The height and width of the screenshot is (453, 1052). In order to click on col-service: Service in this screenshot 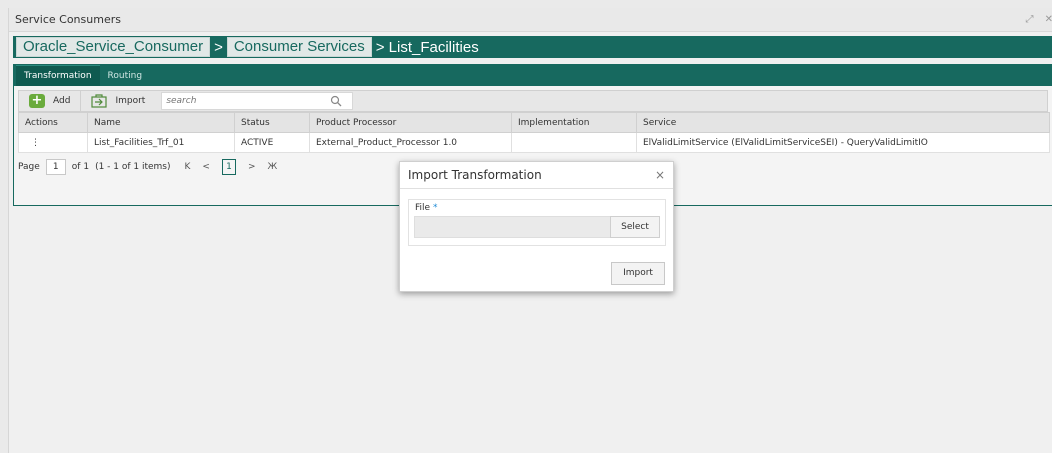, I will do `click(843, 122)`.